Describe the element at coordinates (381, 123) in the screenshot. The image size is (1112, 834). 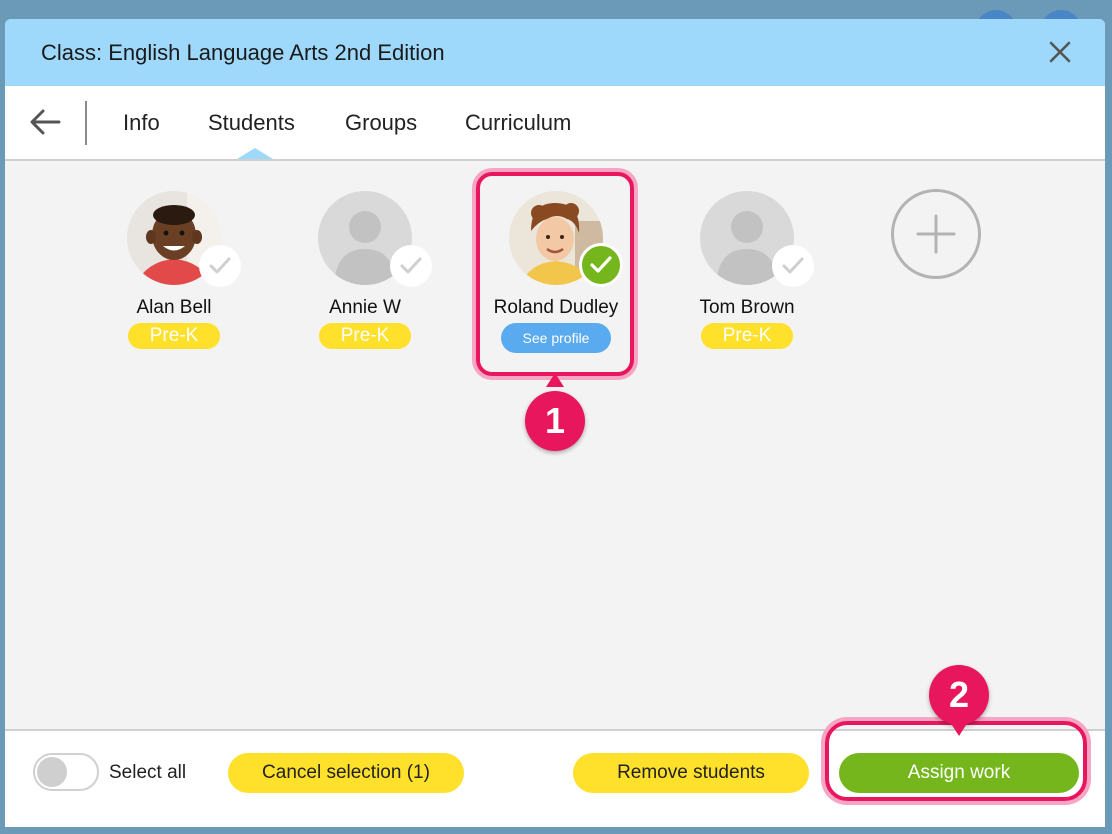
I see `tab-groups: Groups` at that location.